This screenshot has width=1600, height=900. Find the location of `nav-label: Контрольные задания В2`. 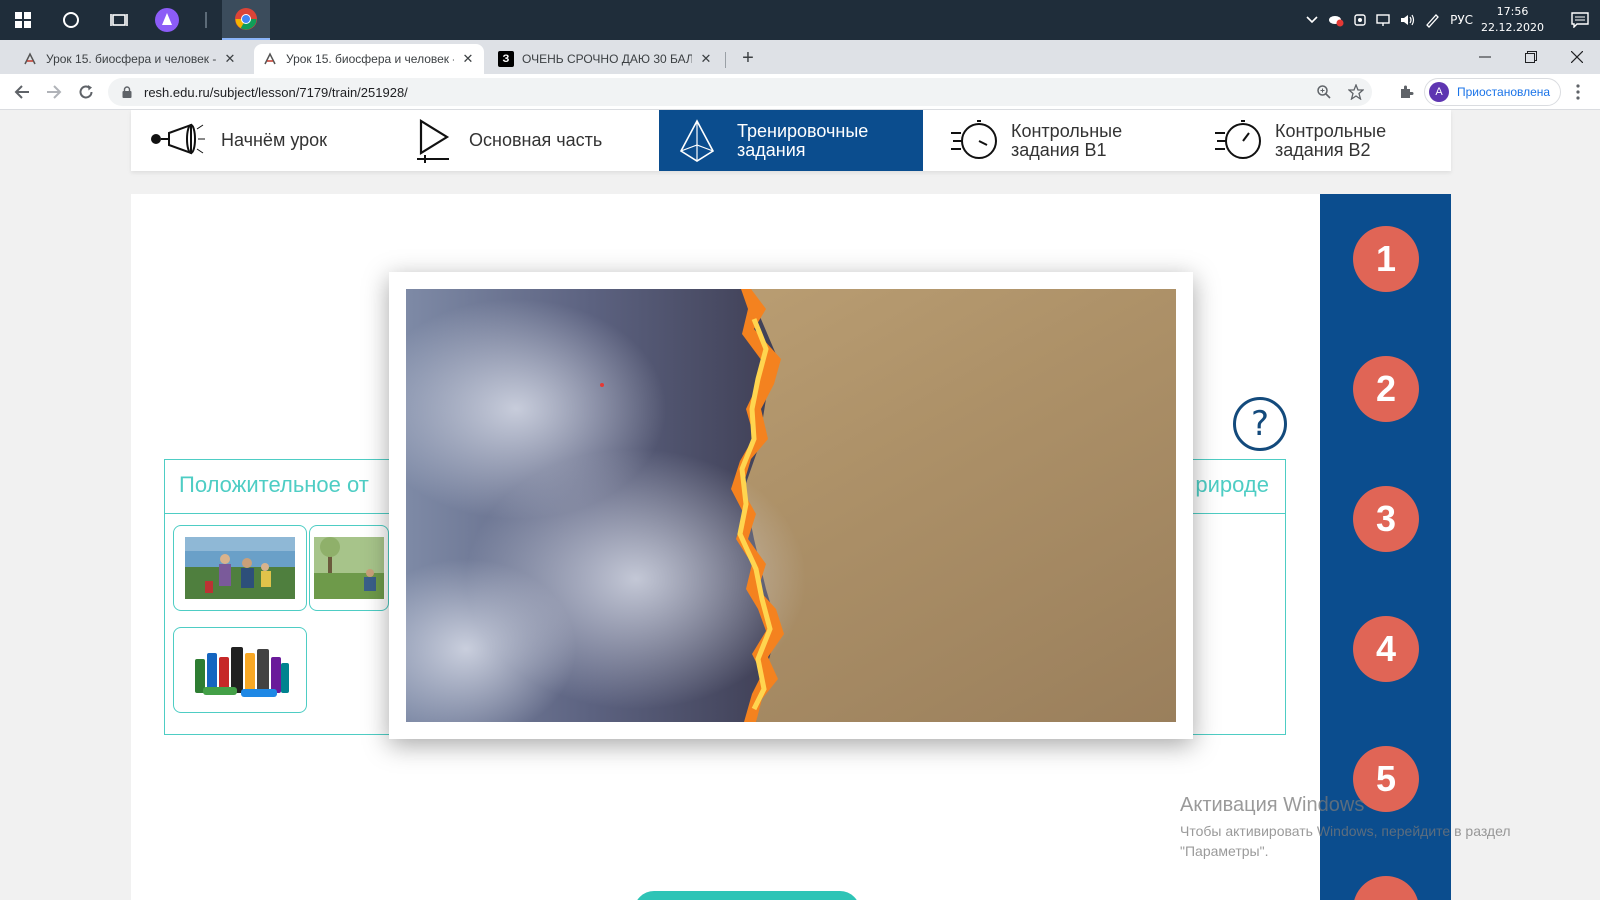

nav-label: Контрольные задания В2 is located at coordinates (1331, 140).